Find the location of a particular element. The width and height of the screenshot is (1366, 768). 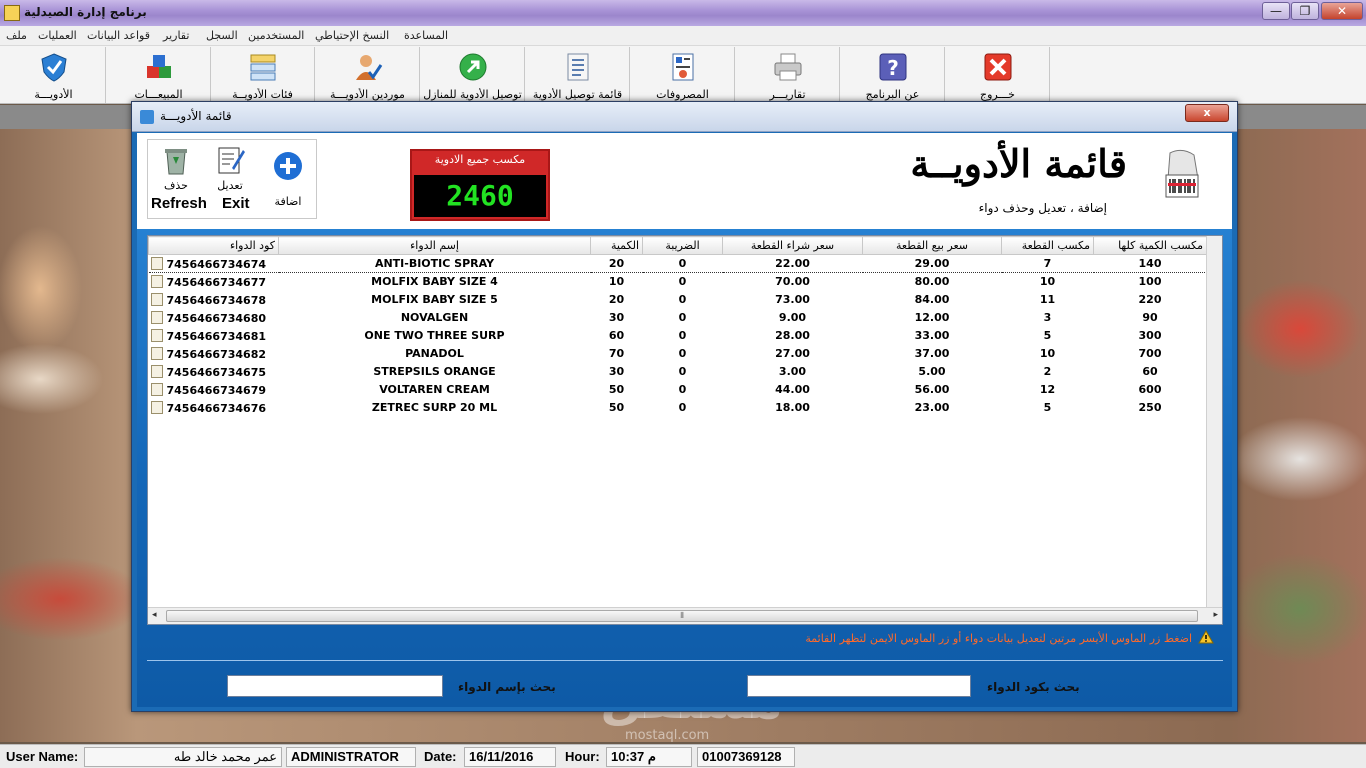

scroll-right-arrow-icon: ▸ is located at coordinates (1215, 615).